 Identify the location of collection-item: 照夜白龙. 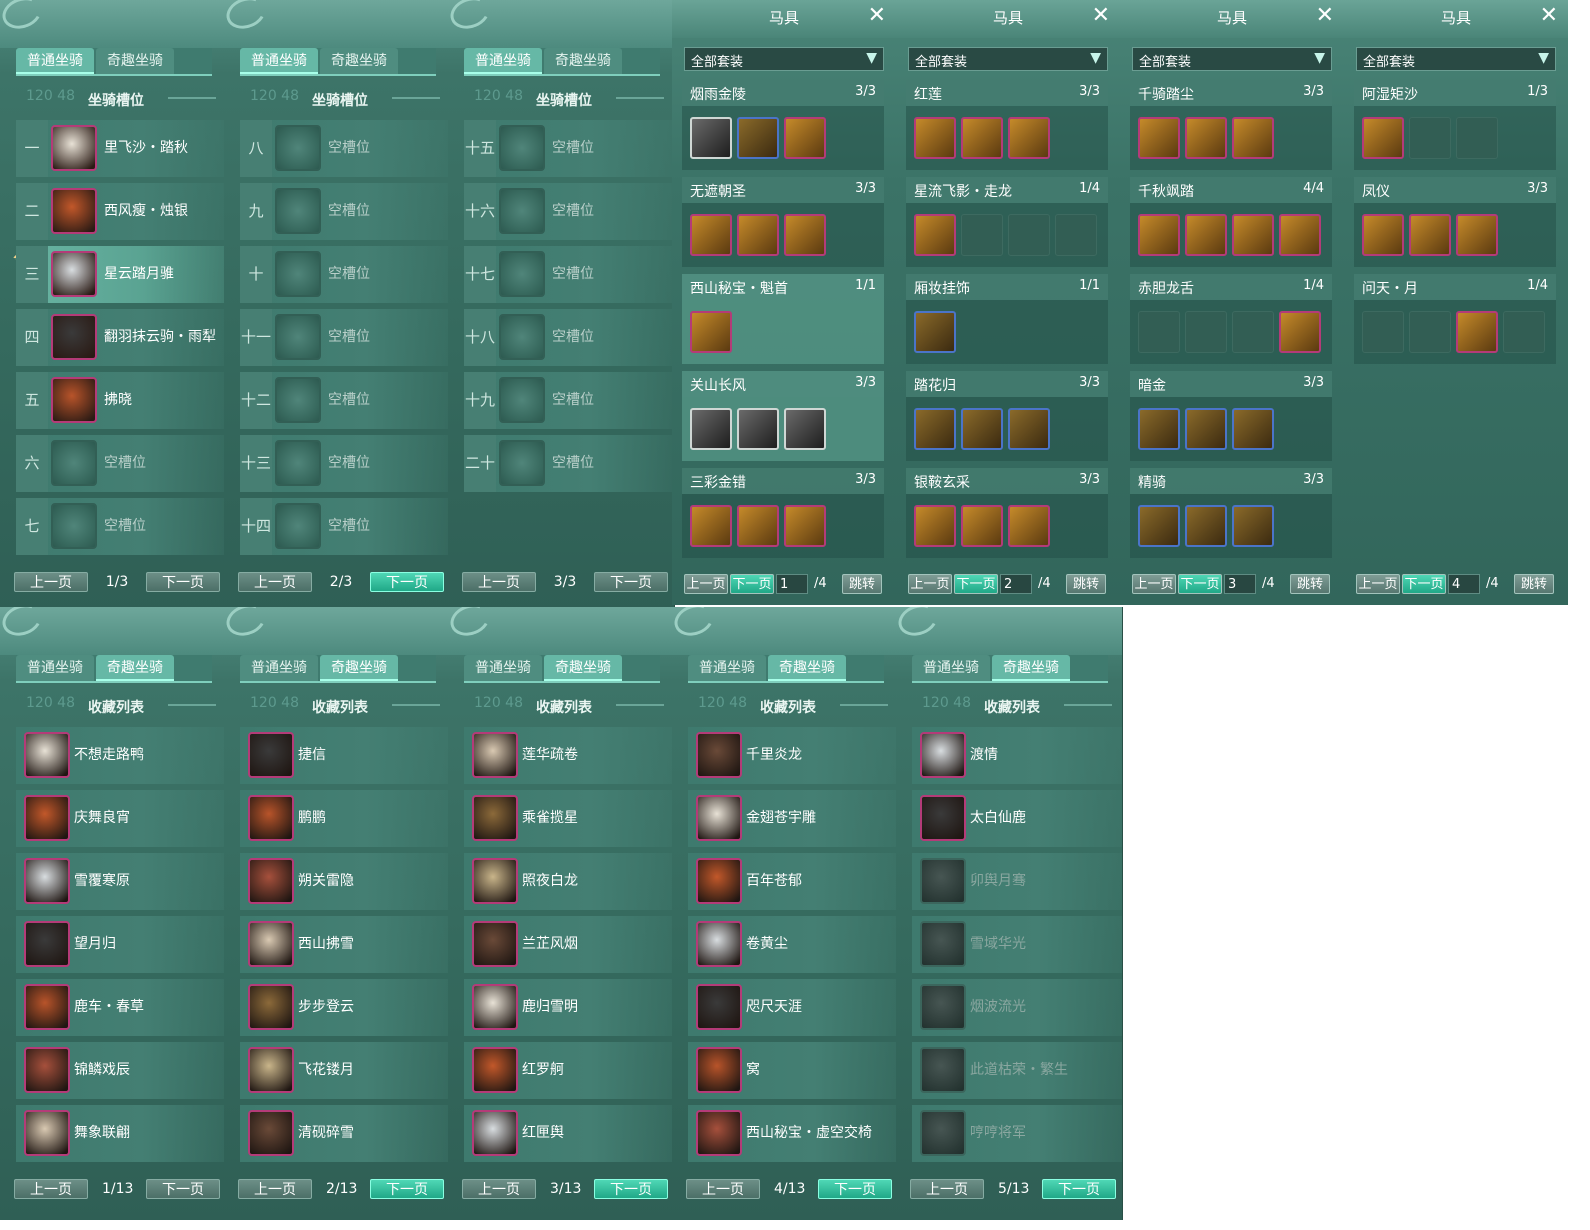
(569, 881).